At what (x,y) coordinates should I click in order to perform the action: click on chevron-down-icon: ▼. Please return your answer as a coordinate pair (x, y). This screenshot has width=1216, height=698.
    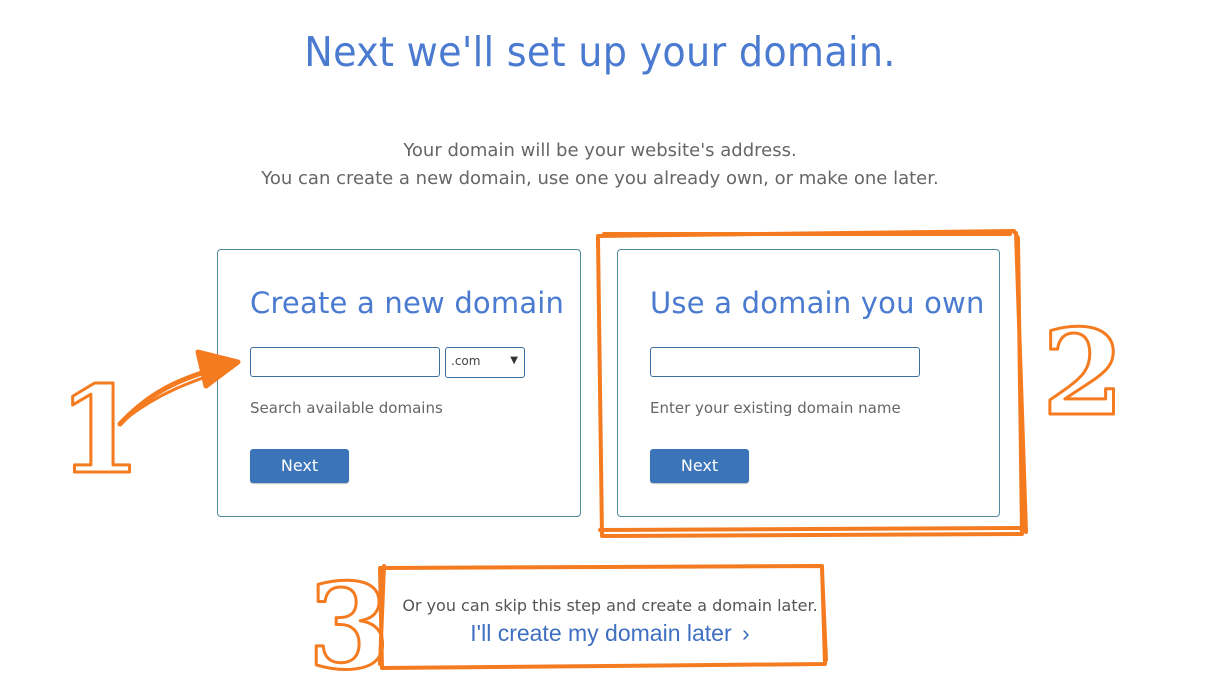
    Looking at the image, I should click on (514, 360).